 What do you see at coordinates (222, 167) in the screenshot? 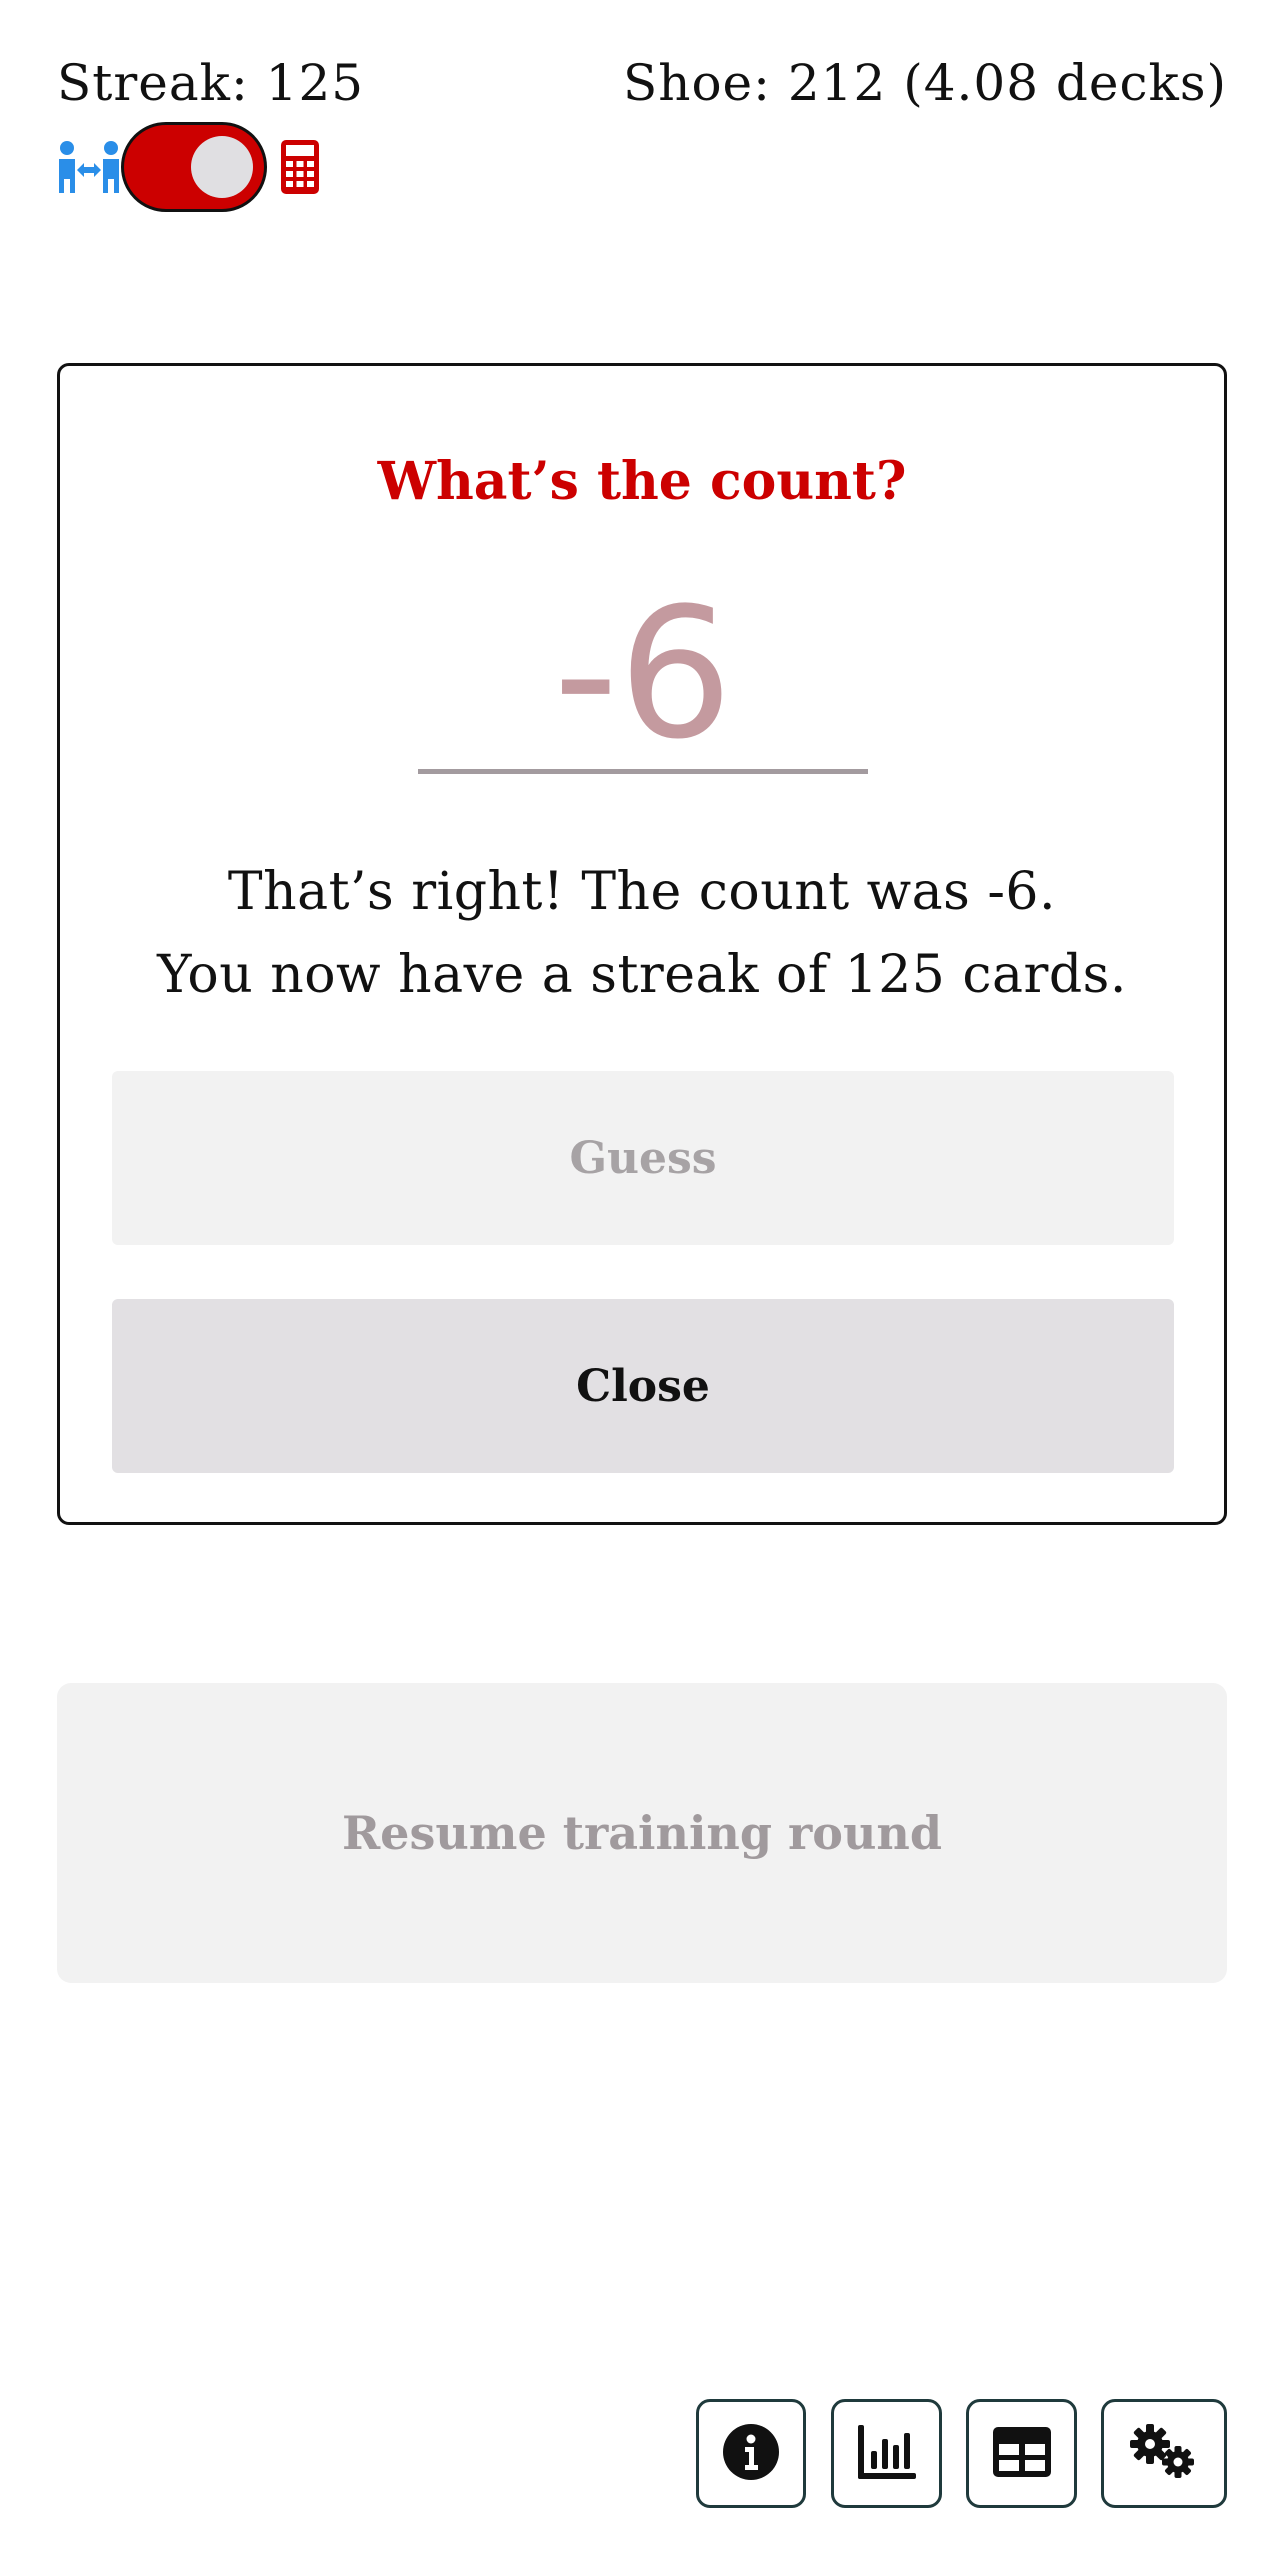
I see `toggle-knob` at bounding box center [222, 167].